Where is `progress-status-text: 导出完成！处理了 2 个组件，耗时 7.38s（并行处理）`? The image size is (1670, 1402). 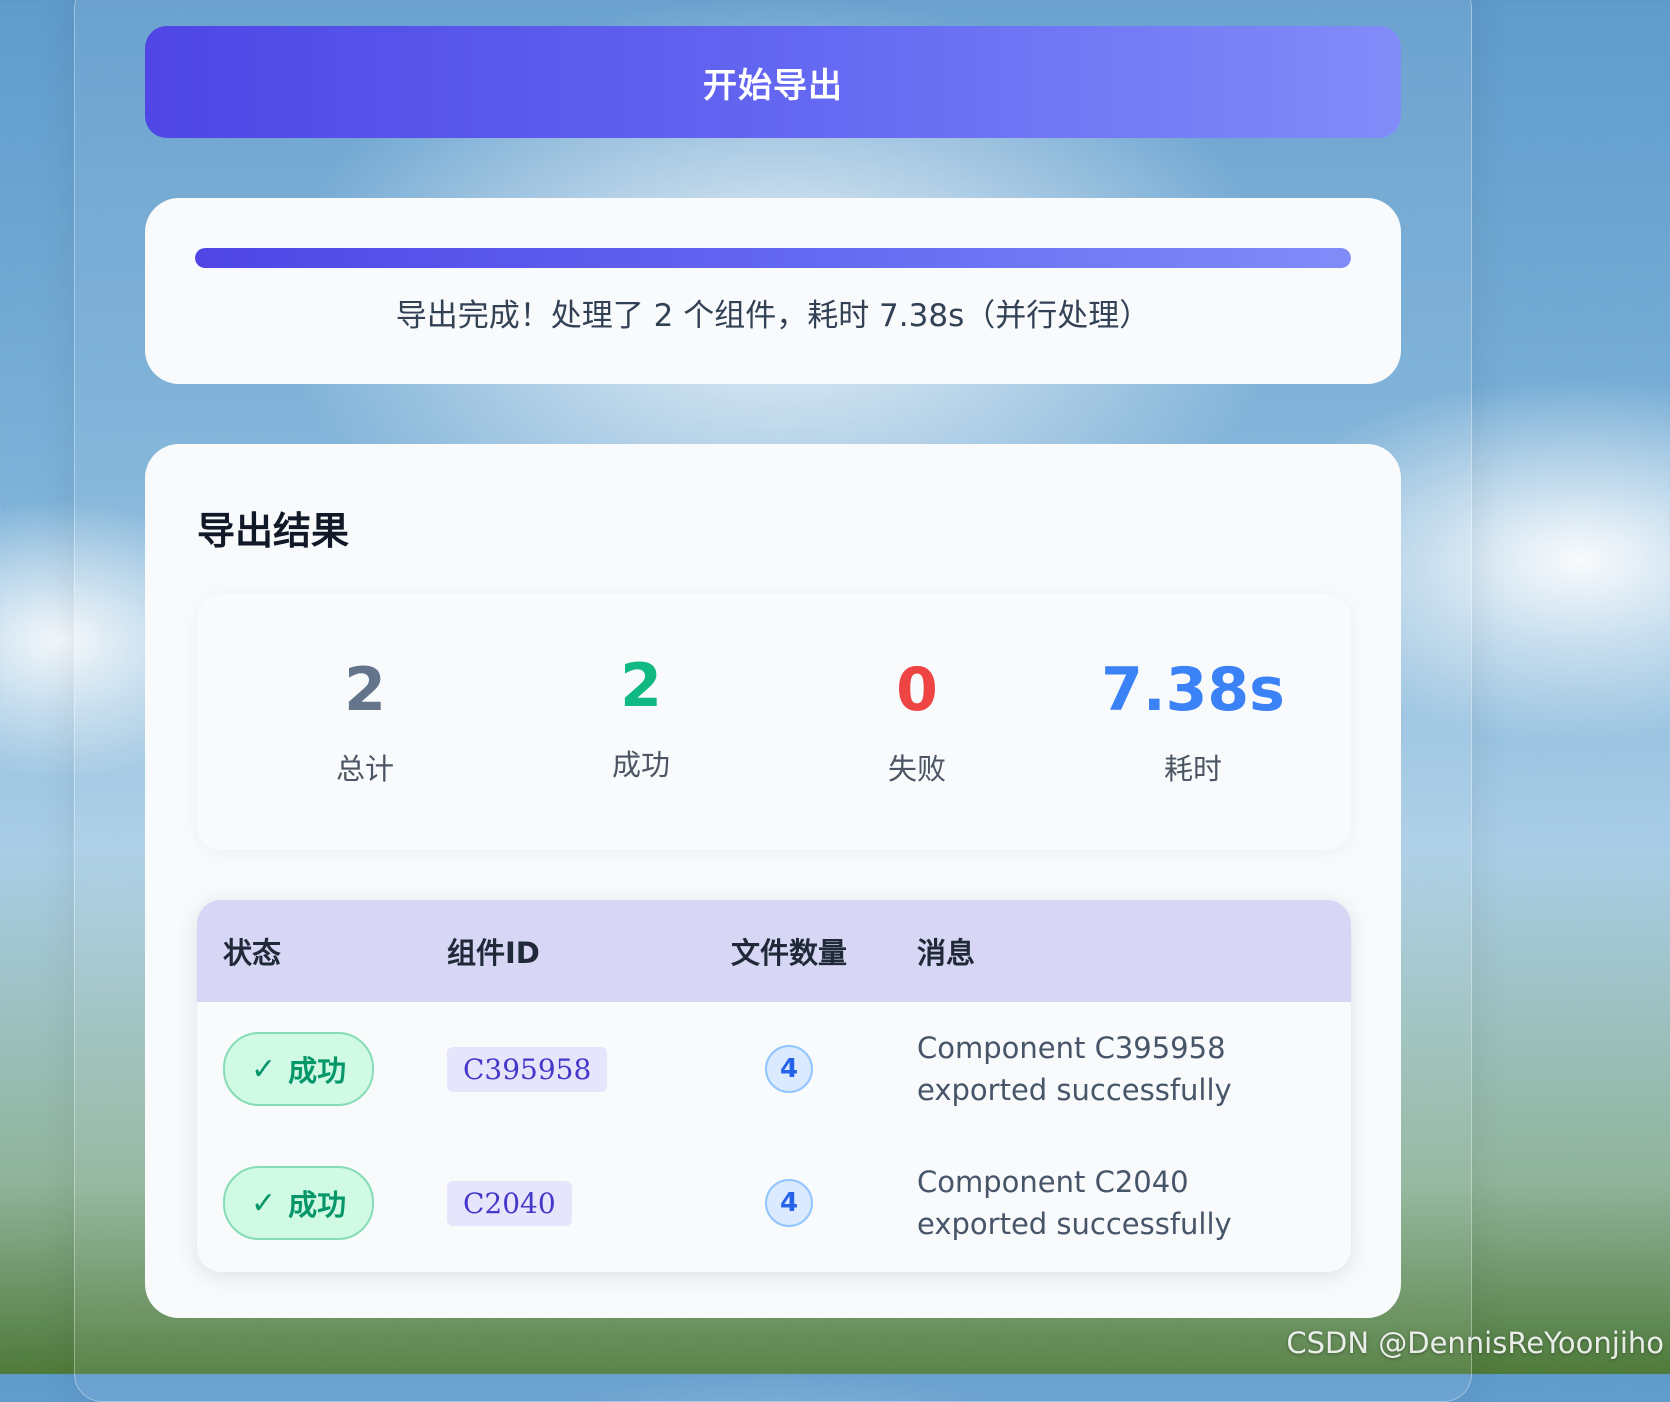 progress-status-text: 导出完成！处理了 2 个组件，耗时 7.38s（并行处理） is located at coordinates (773, 316).